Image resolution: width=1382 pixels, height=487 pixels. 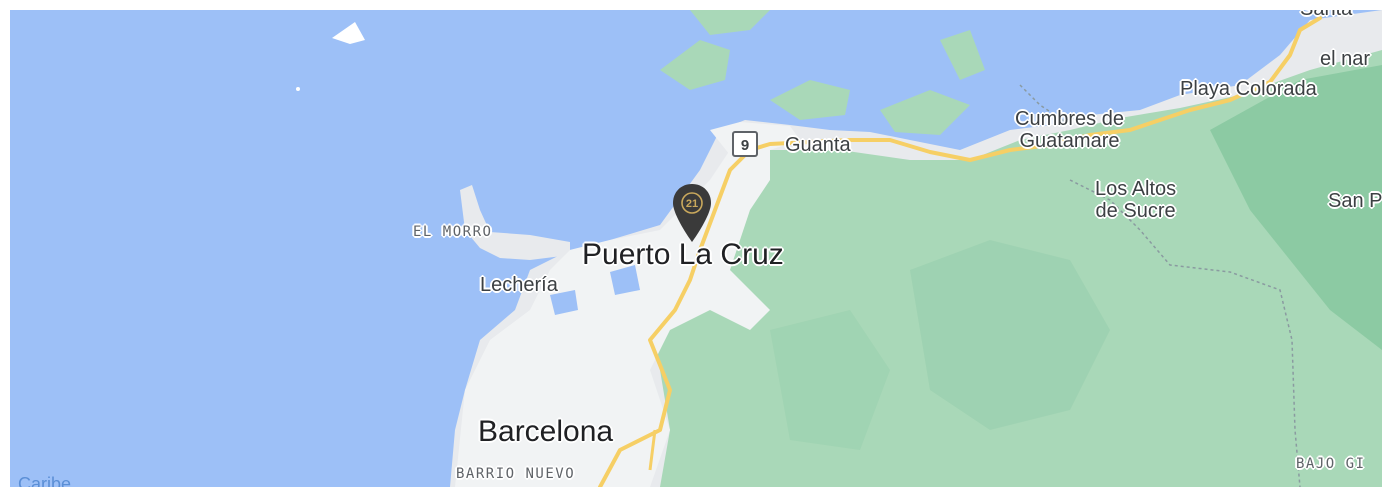 What do you see at coordinates (1248, 89) in the screenshot?
I see `playa-colorada-label: Playa Colorada` at bounding box center [1248, 89].